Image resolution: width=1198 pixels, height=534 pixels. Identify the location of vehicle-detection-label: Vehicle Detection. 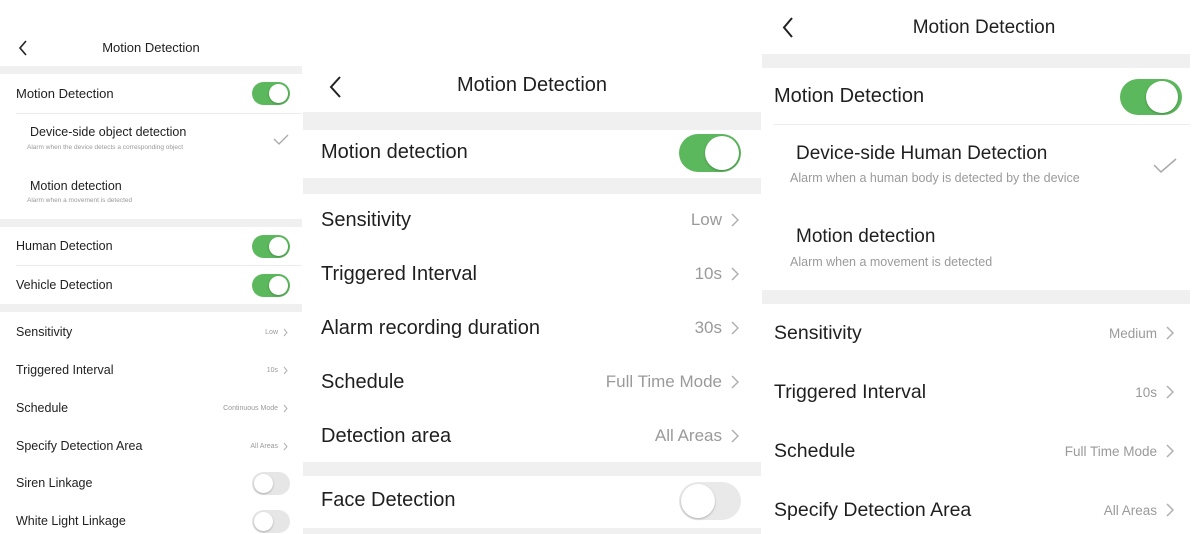
(64, 285).